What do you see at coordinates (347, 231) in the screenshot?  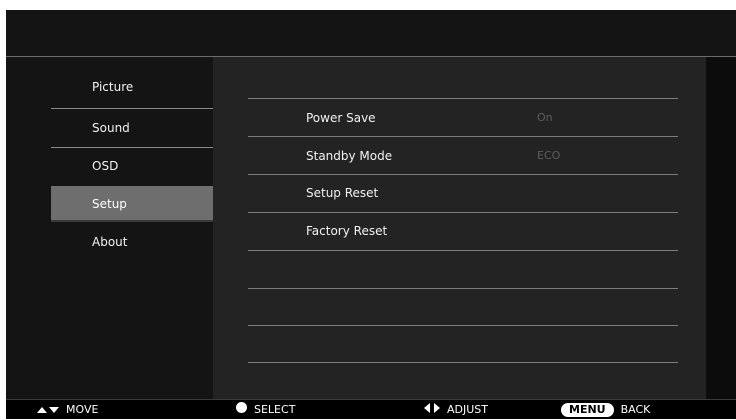 I see `setting-label: Factory Reset` at bounding box center [347, 231].